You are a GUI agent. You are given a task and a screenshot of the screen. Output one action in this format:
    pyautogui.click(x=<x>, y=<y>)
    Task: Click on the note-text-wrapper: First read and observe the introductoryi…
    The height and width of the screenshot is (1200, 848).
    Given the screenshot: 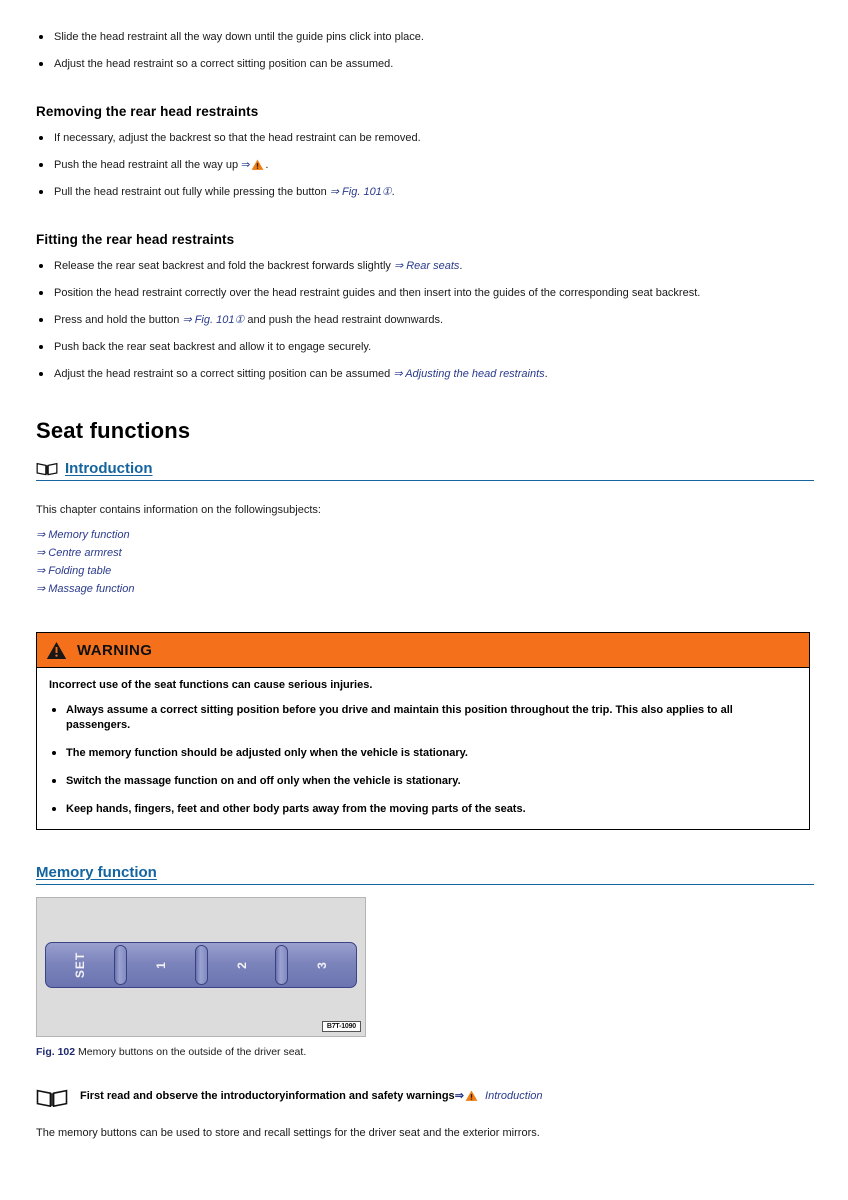 What is the action you would take?
    pyautogui.click(x=311, y=1095)
    